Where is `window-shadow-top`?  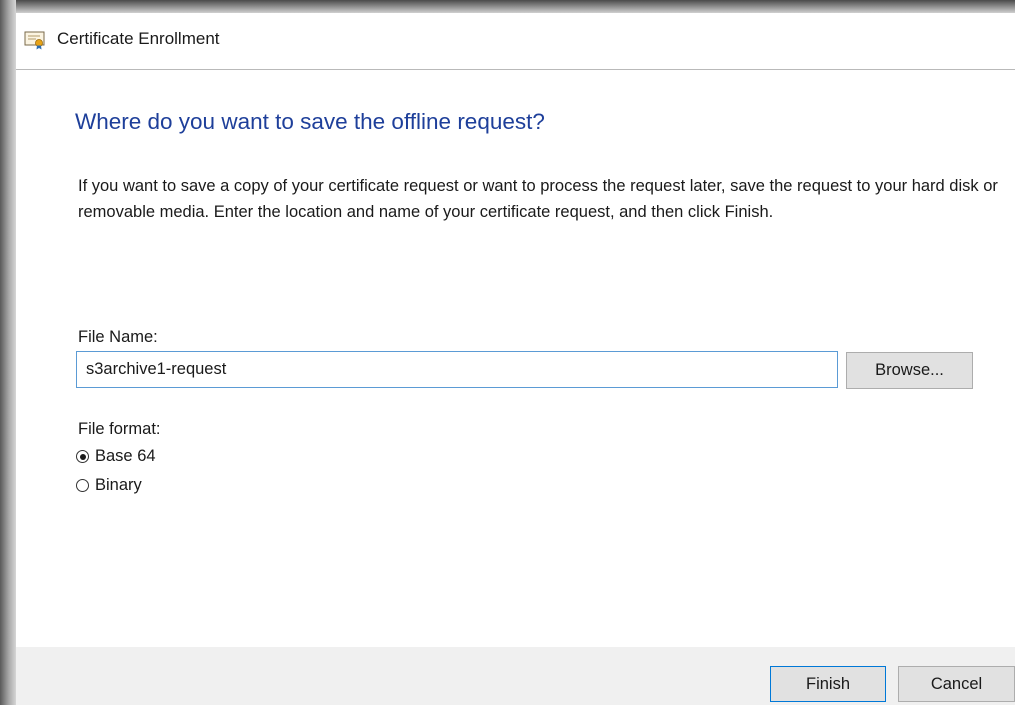
window-shadow-top is located at coordinates (507, 6).